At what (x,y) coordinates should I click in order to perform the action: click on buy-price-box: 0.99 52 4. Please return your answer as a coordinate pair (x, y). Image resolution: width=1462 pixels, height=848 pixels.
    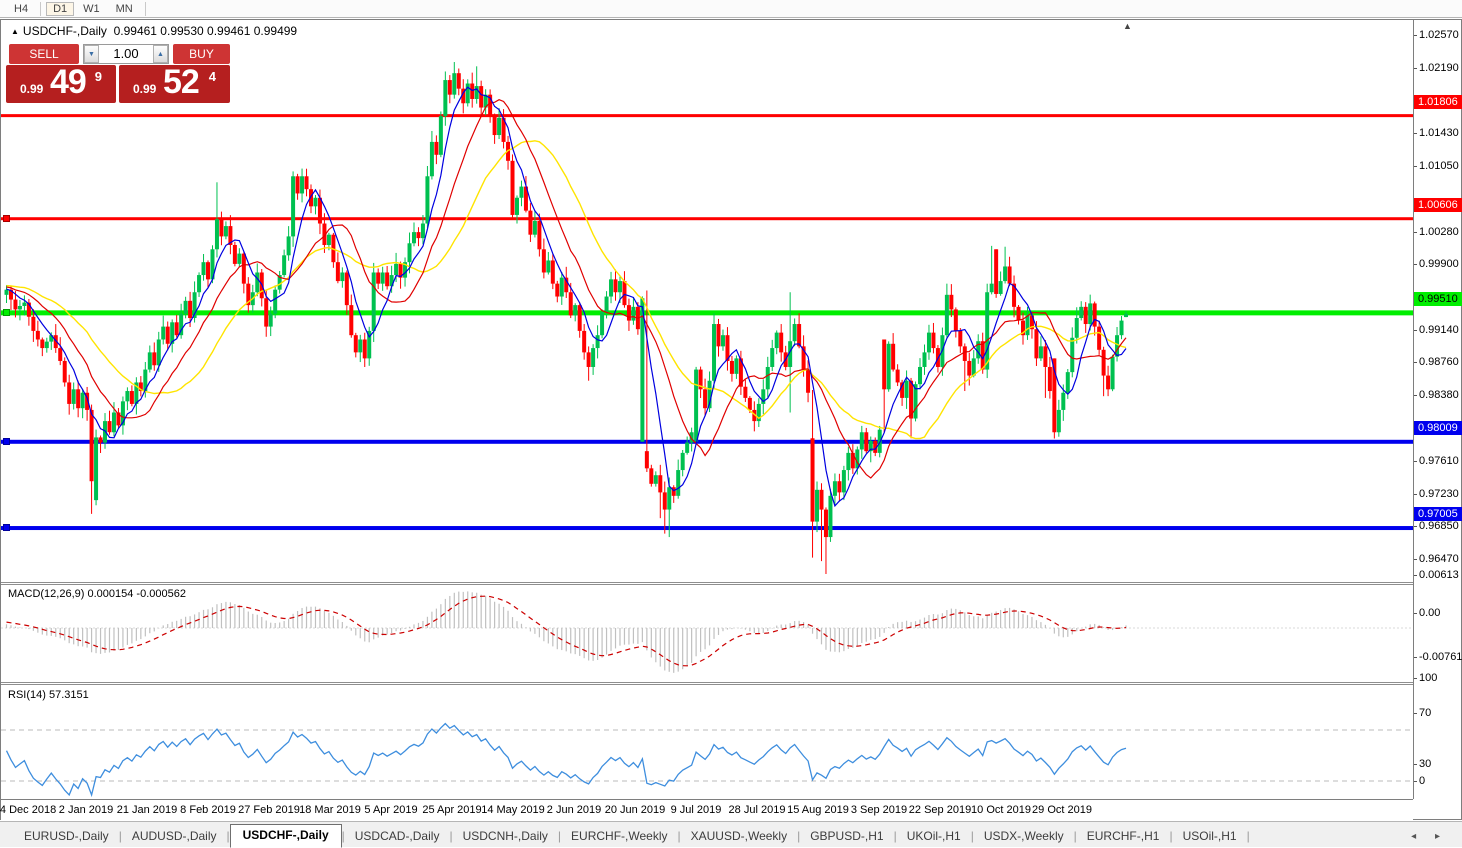
    Looking at the image, I should click on (174, 83).